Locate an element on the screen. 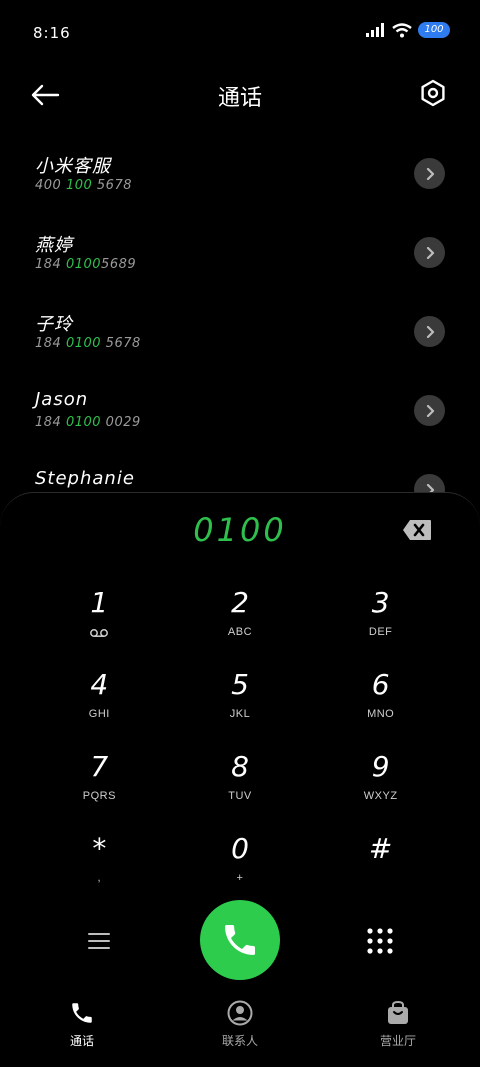 This screenshot has width=480, height=1067. backspace-icon is located at coordinates (417, 530).